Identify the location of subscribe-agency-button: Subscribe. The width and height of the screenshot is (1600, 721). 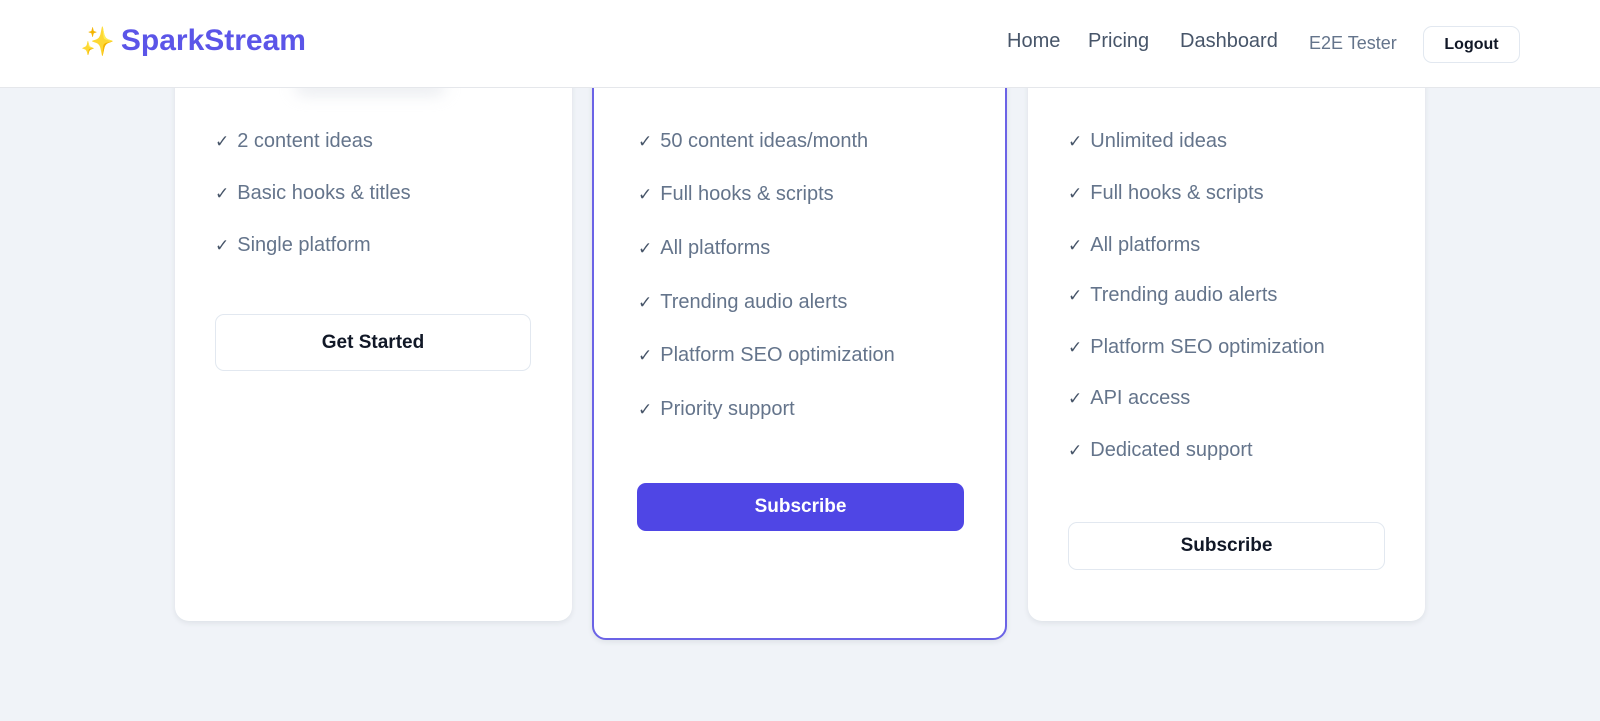
(1226, 546).